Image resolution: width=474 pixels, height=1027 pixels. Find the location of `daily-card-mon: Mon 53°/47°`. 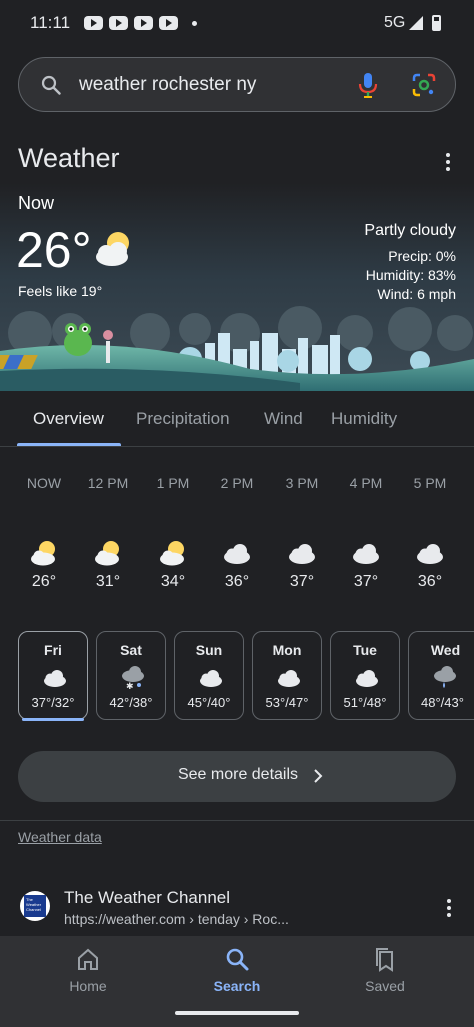

daily-card-mon: Mon 53°/47° is located at coordinates (287, 675).